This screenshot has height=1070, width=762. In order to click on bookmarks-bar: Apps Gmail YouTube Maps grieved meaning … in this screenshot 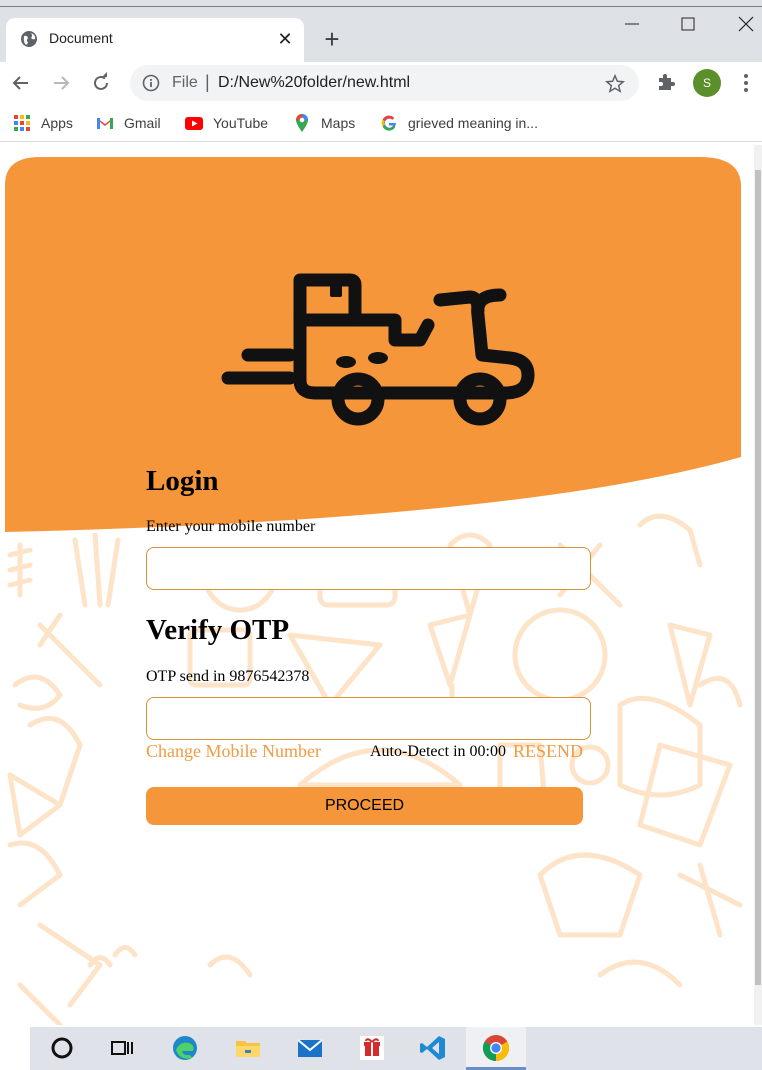, I will do `click(381, 123)`.